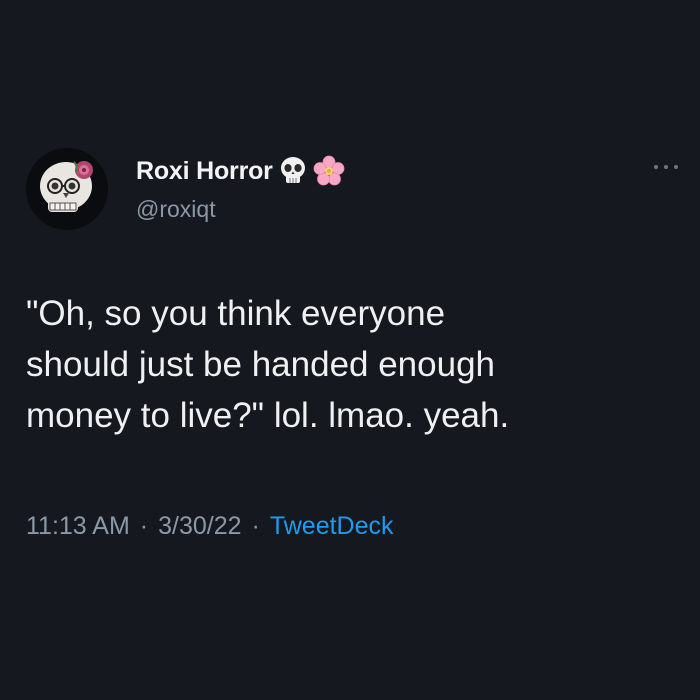 The width and height of the screenshot is (700, 700). What do you see at coordinates (66, 186) in the screenshot?
I see `skull-avatar-icon` at bounding box center [66, 186].